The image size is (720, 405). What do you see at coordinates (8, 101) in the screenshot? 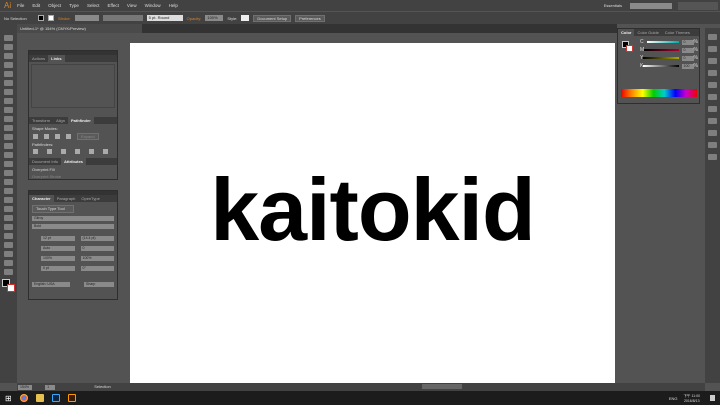
I see `rectangle-tool-icon` at bounding box center [8, 101].